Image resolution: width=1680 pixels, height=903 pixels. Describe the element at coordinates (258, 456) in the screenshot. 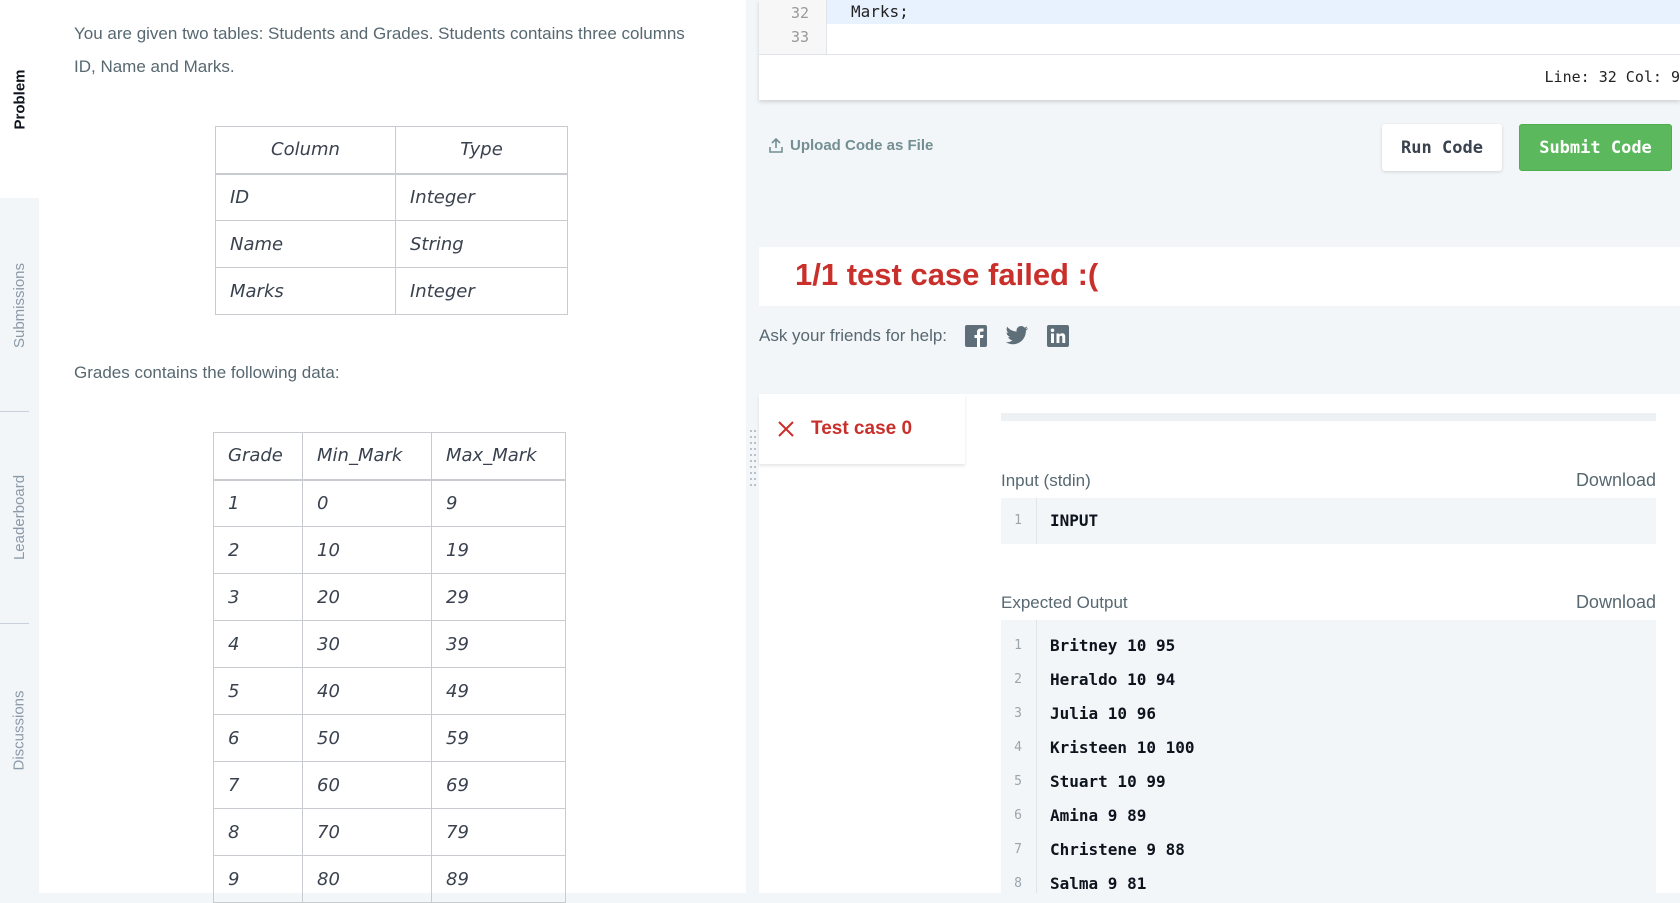

I see `table-header: Grade` at that location.